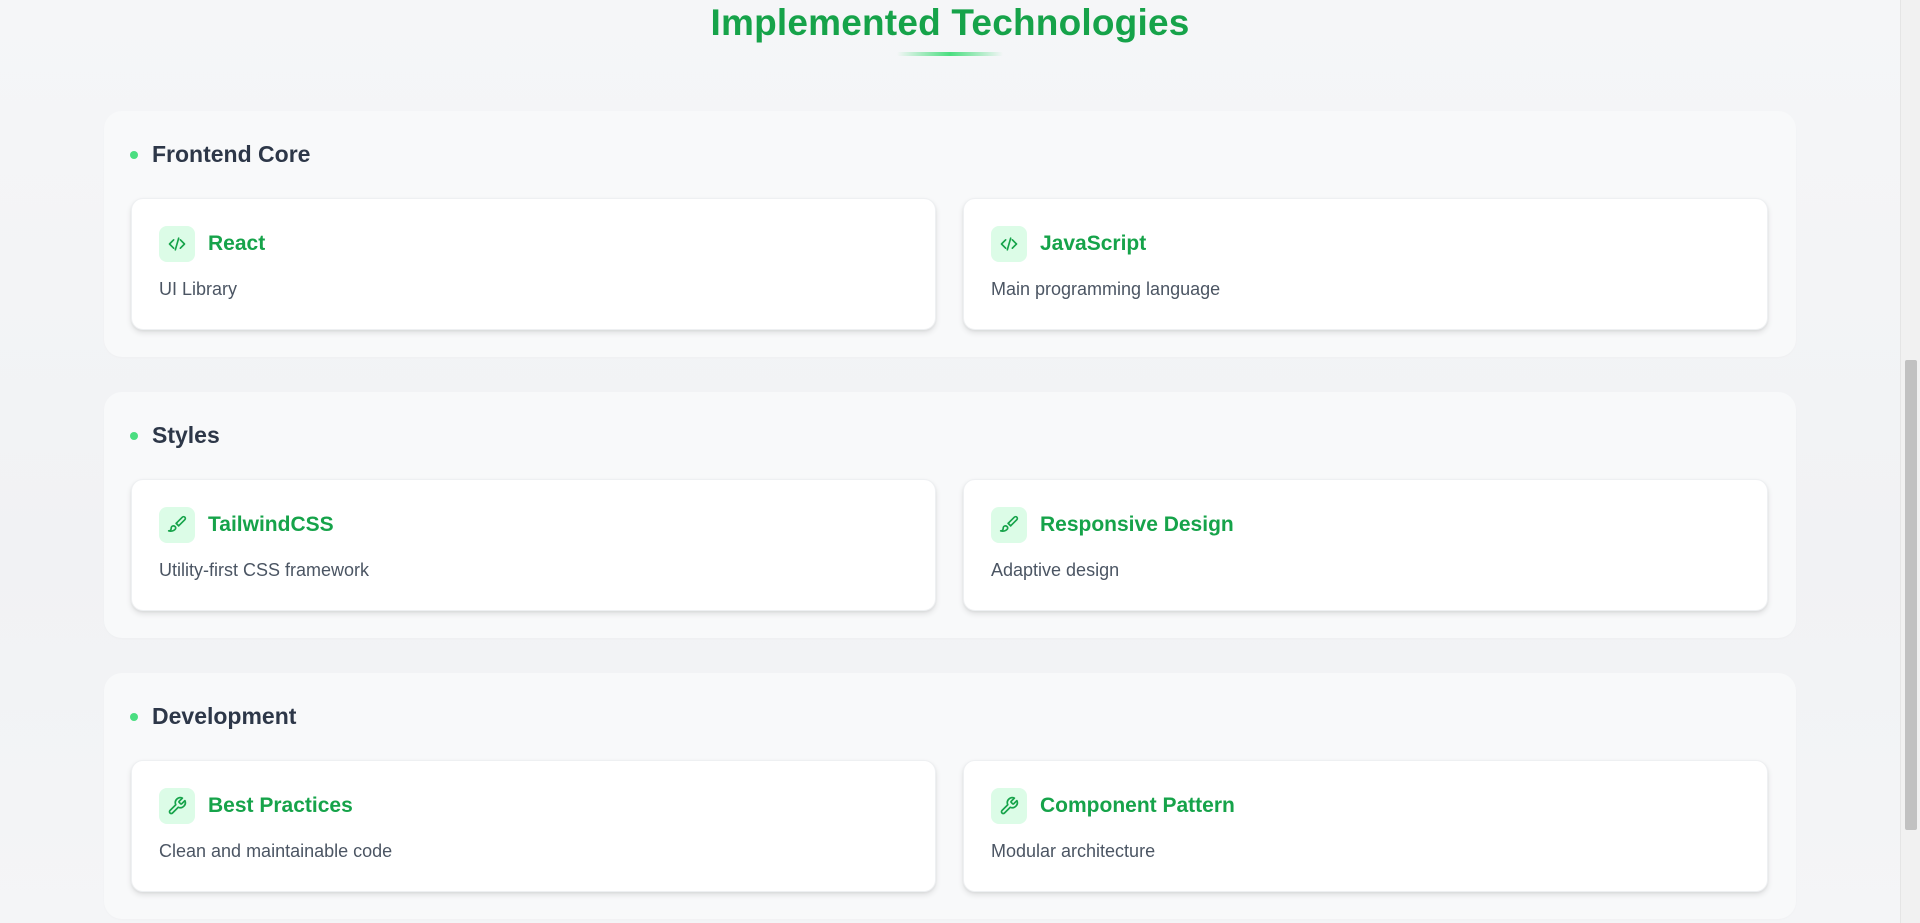  I want to click on section-header: Frontend Core, so click(220, 154).